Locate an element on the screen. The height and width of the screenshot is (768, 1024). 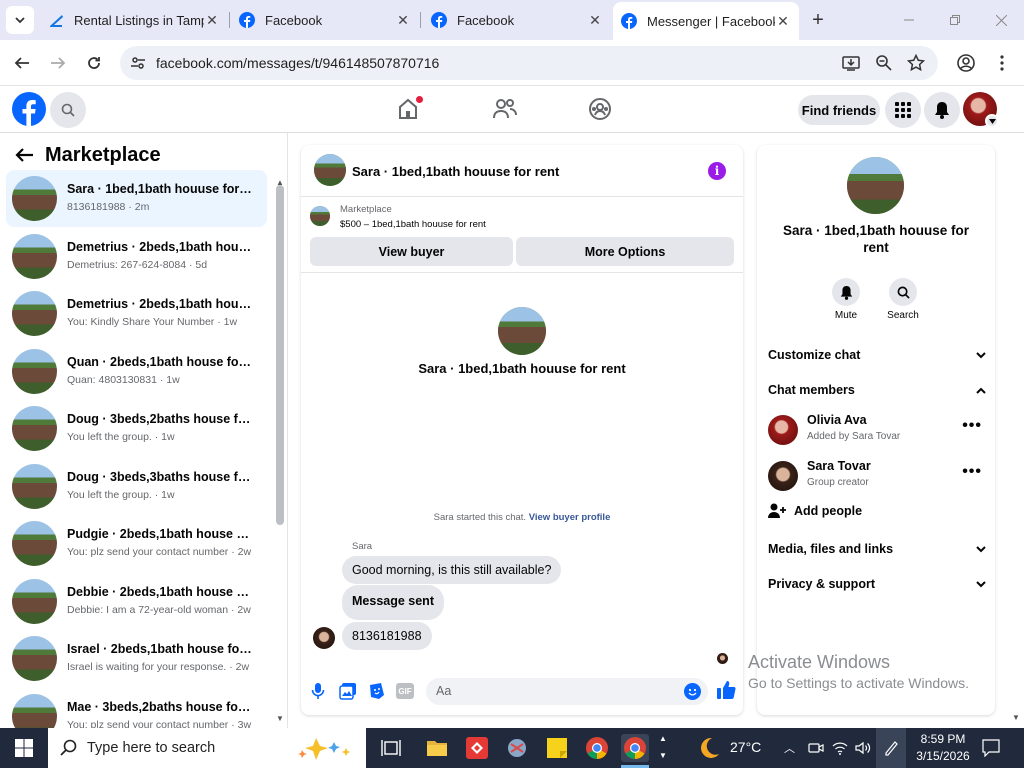
chat-header-title: Sara · 1bed,1bath houuse for rent is located at coordinates (455, 171).